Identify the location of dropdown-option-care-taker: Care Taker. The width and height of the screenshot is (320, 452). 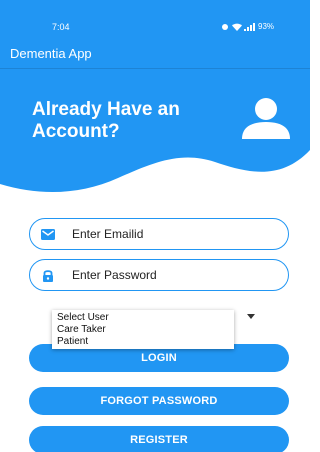
(81, 330).